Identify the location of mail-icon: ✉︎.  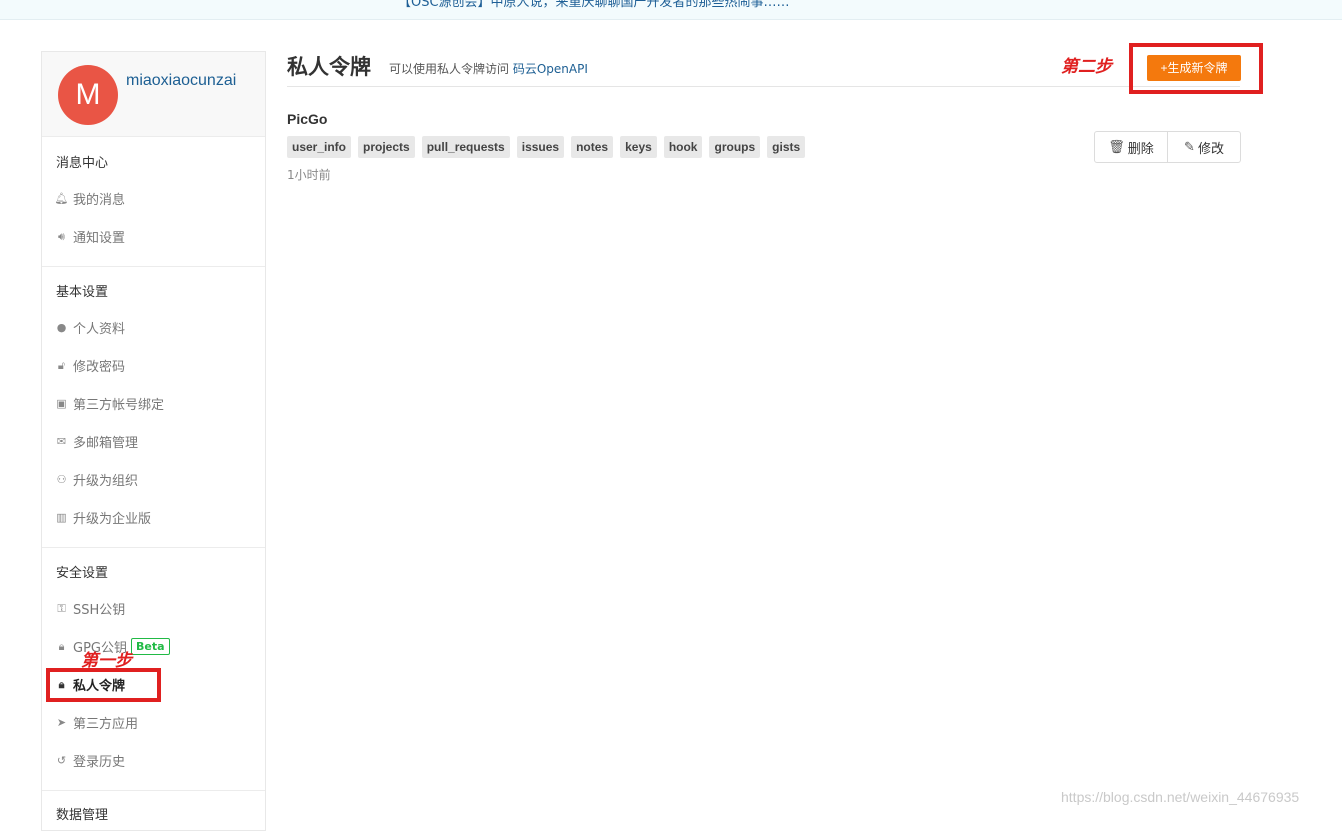
(61, 441).